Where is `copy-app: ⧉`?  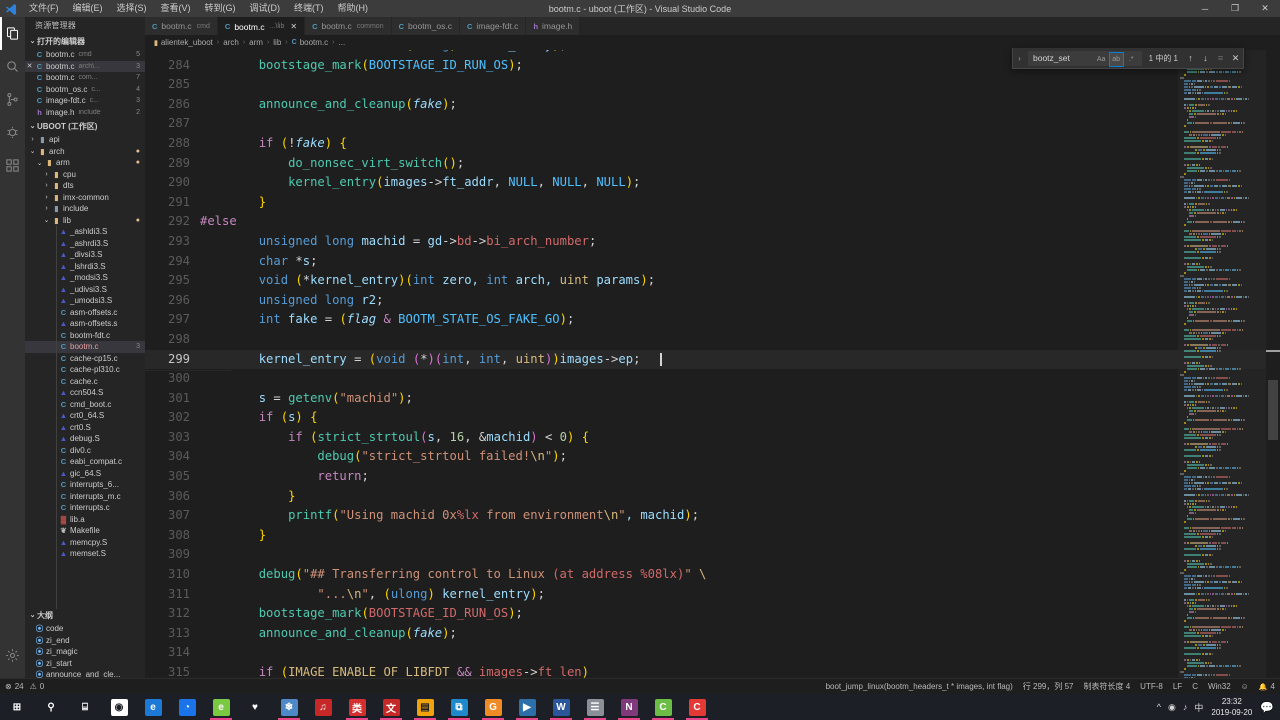 copy-app: ⧉ is located at coordinates (459, 707).